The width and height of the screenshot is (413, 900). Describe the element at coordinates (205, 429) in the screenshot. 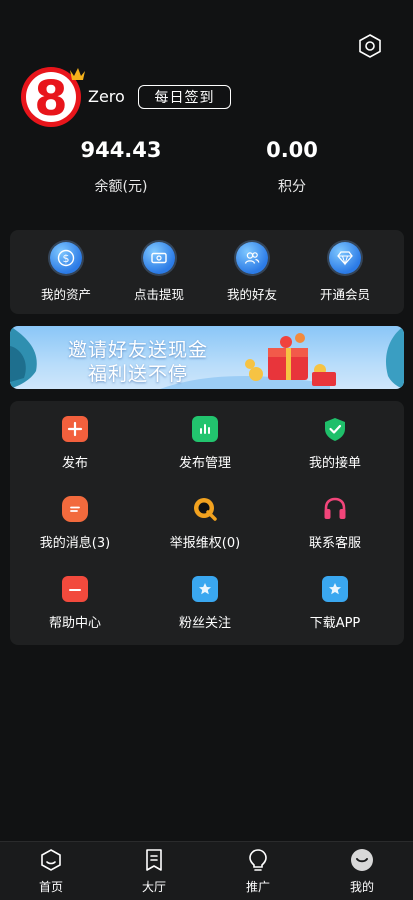

I see `bar-chart-icon` at that location.